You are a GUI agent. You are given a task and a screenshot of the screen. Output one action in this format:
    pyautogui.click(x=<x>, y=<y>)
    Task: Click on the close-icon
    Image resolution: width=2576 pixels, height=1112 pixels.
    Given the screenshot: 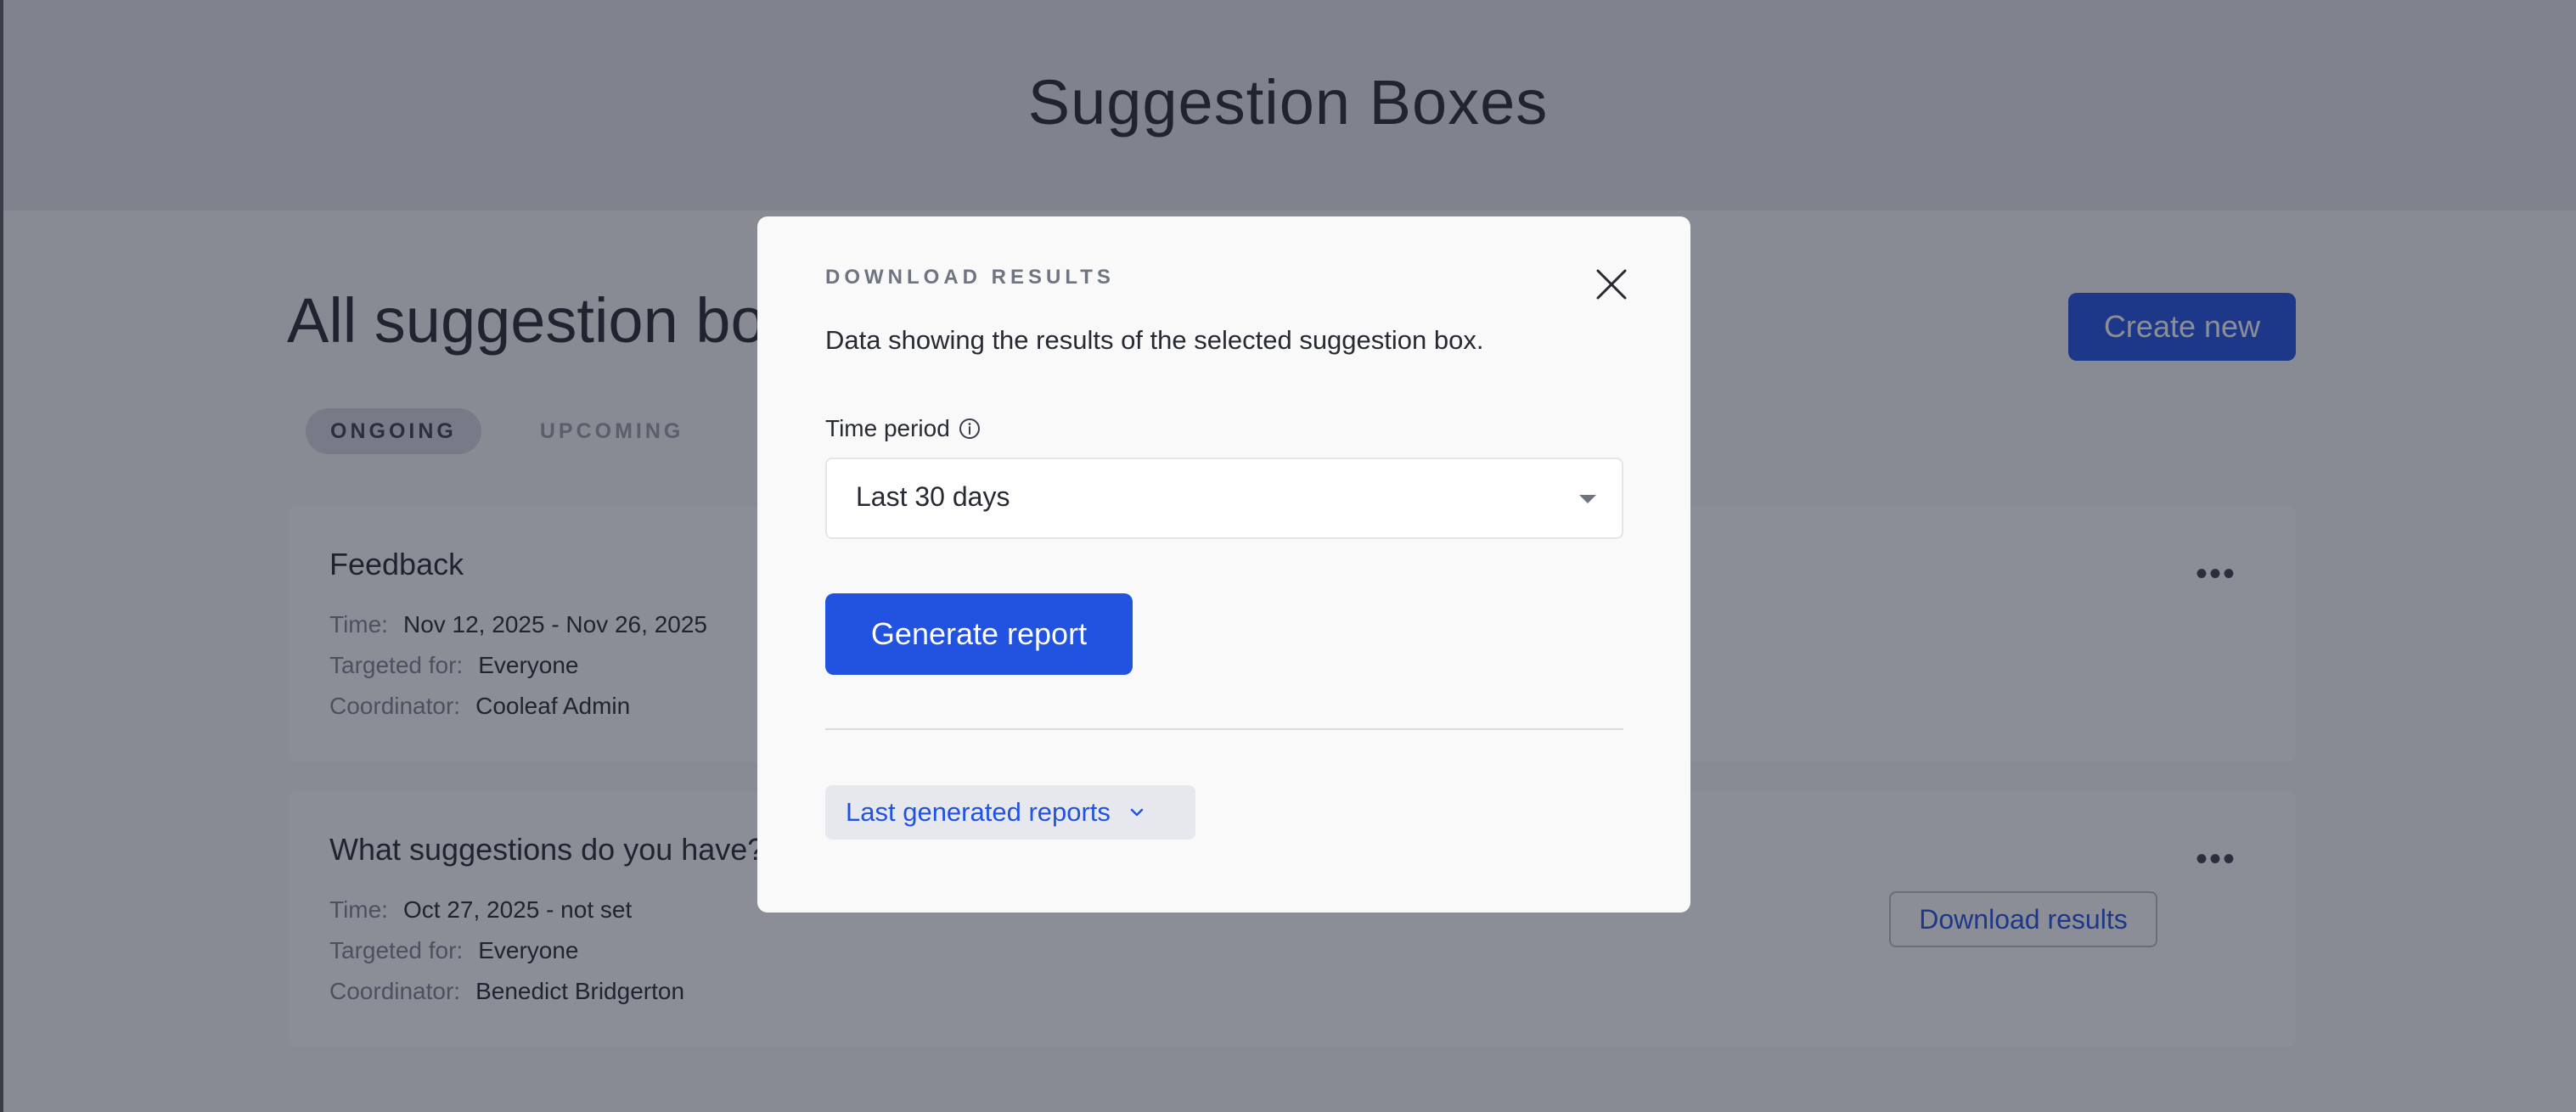 What is the action you would take?
    pyautogui.click(x=1611, y=284)
    